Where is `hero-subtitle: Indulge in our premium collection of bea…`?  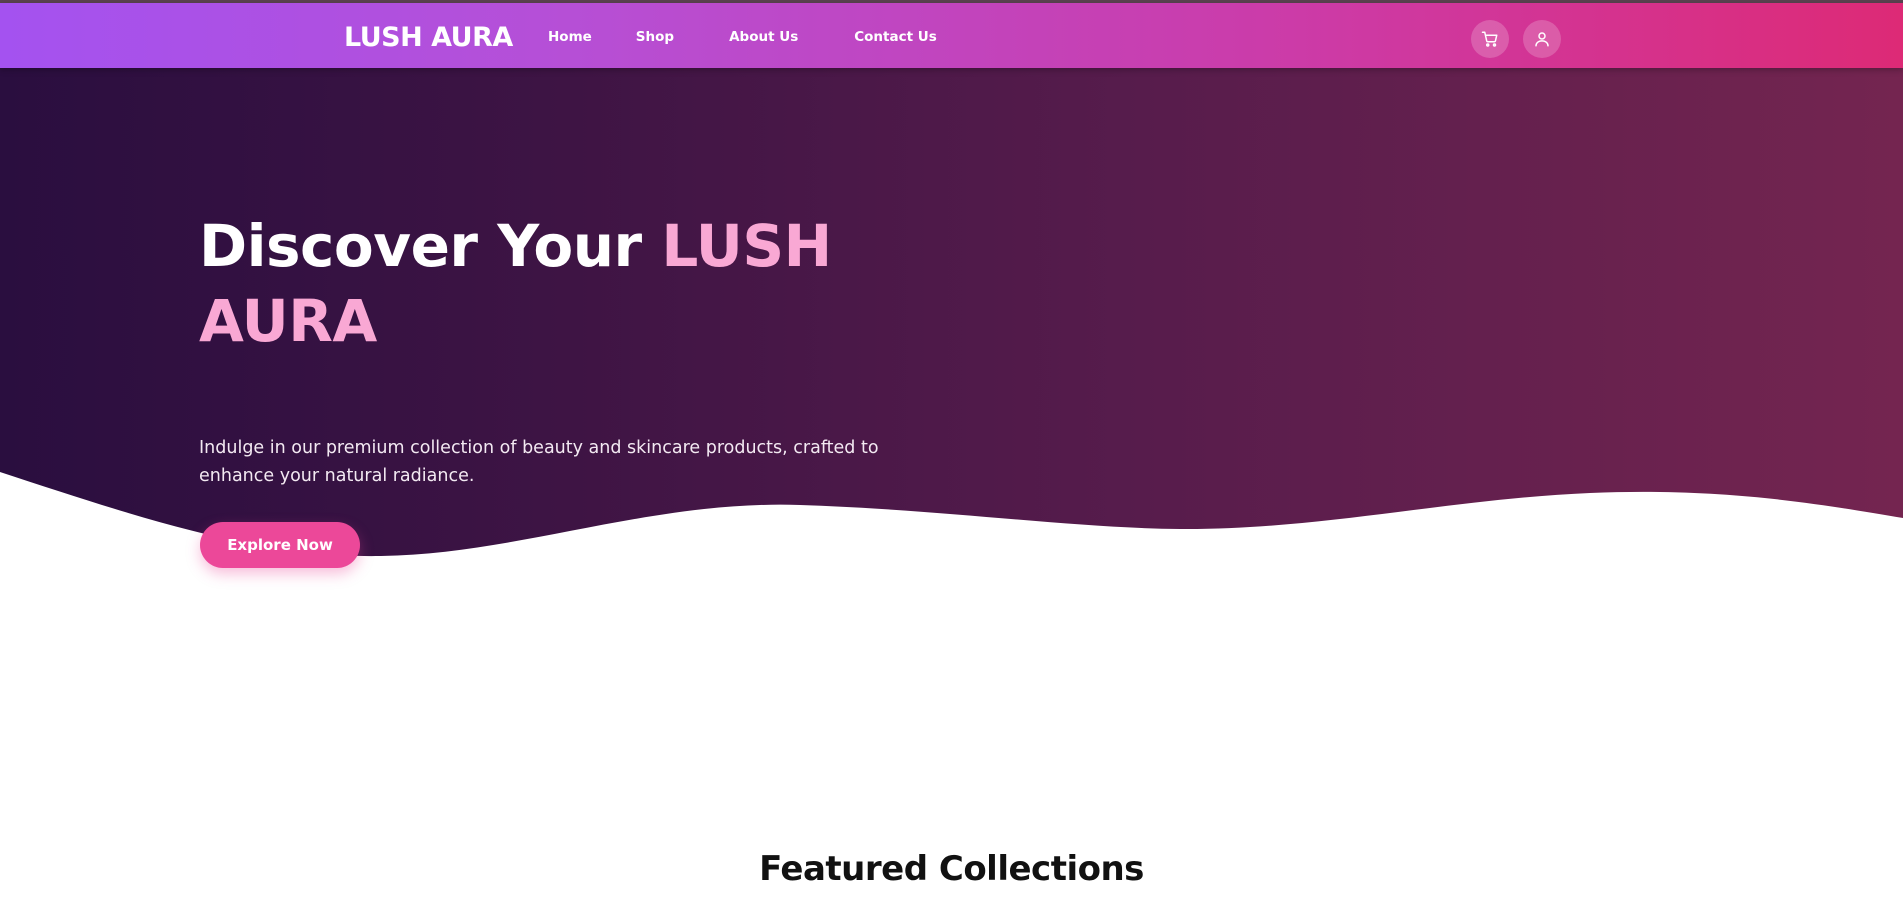 hero-subtitle: Indulge in our premium collection of bea… is located at coordinates (539, 462).